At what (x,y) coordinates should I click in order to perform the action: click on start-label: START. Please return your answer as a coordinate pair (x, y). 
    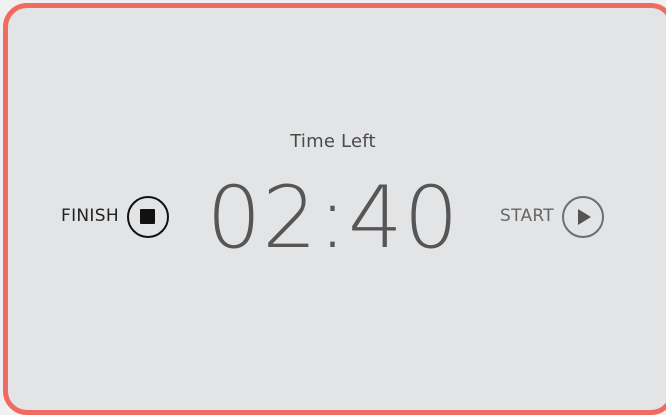
    Looking at the image, I should click on (527, 216).